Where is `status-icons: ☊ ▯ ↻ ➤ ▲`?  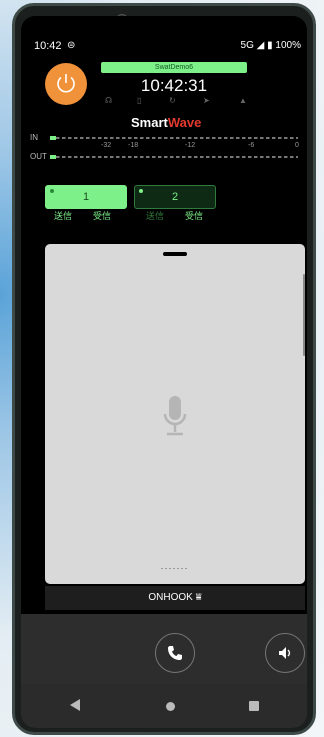 status-icons: ☊ ▯ ↻ ➤ ▲ is located at coordinates (180, 101).